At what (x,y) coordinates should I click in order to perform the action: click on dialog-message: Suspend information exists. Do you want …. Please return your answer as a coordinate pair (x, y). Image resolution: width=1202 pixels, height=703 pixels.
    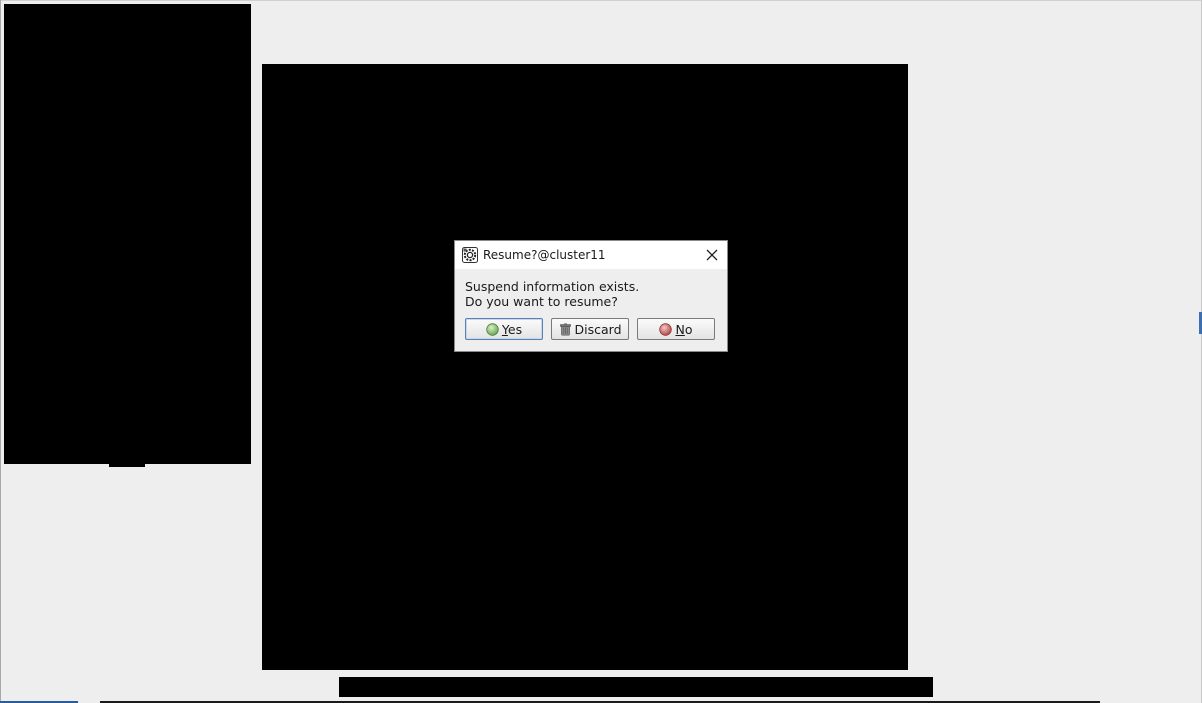
    Looking at the image, I should click on (591, 289).